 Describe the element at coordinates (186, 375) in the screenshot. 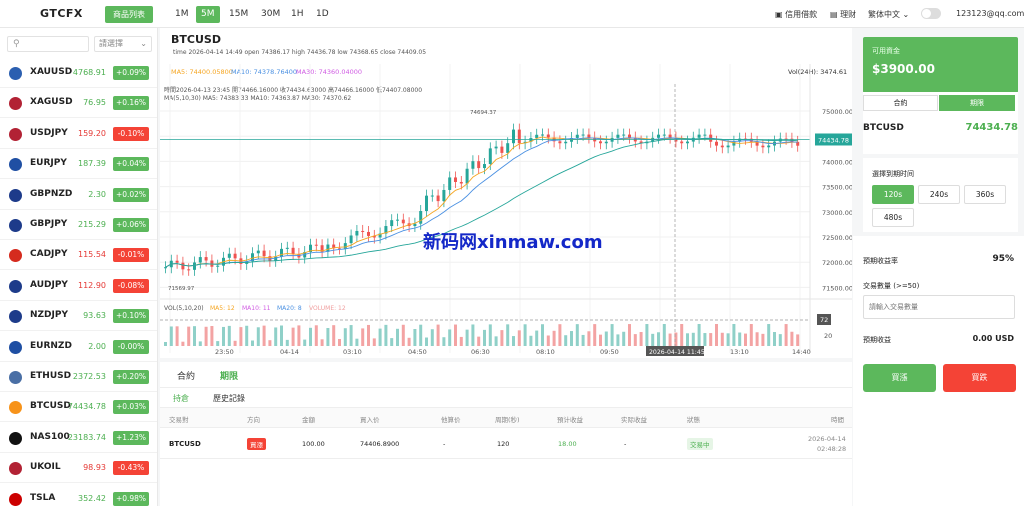

I see `tab-contract: 合約` at that location.